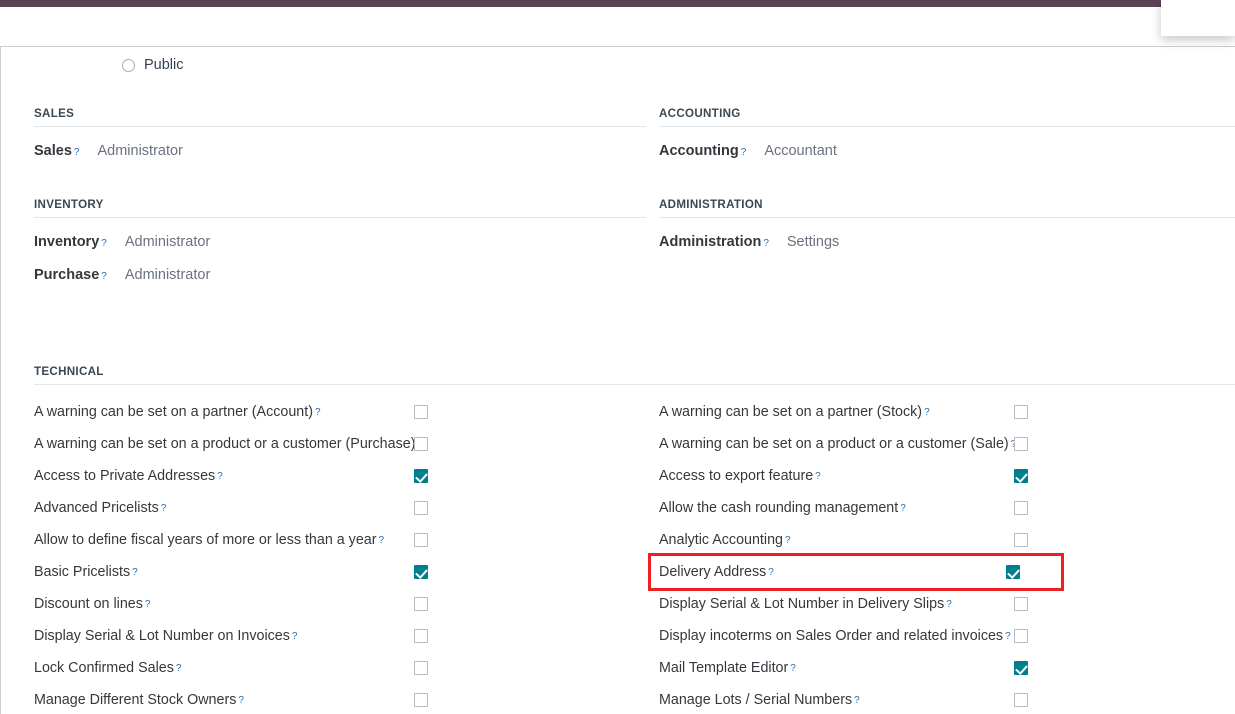 The height and width of the screenshot is (714, 1235). I want to click on floating-overlay-panel, so click(1198, 18).